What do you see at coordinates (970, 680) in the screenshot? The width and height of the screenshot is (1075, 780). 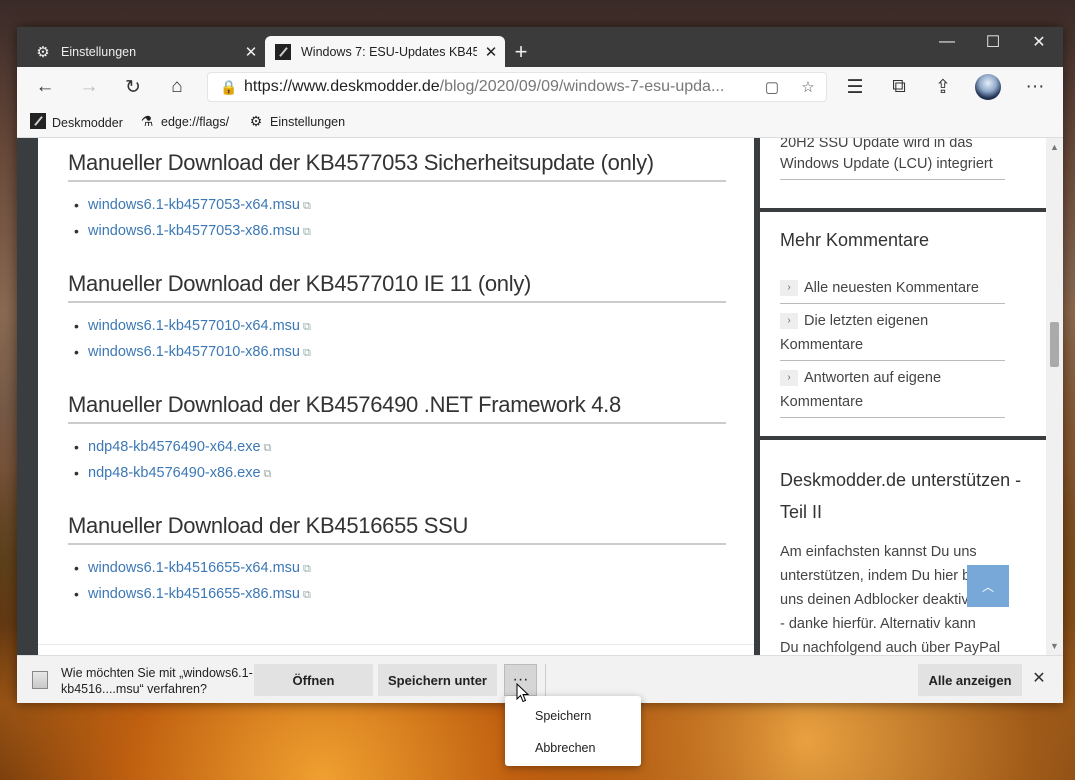 I see `show-all-button: Alle anzeigen` at bounding box center [970, 680].